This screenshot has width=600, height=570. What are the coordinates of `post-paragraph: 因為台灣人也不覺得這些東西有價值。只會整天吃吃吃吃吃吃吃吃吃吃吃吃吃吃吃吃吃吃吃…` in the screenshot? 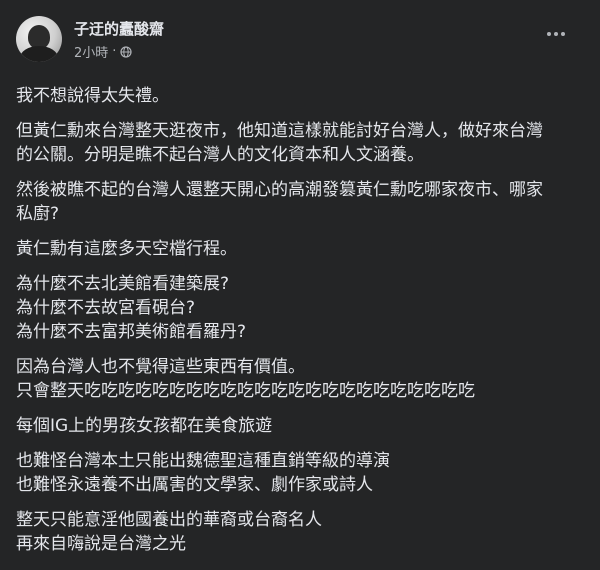 It's located at (302, 379).